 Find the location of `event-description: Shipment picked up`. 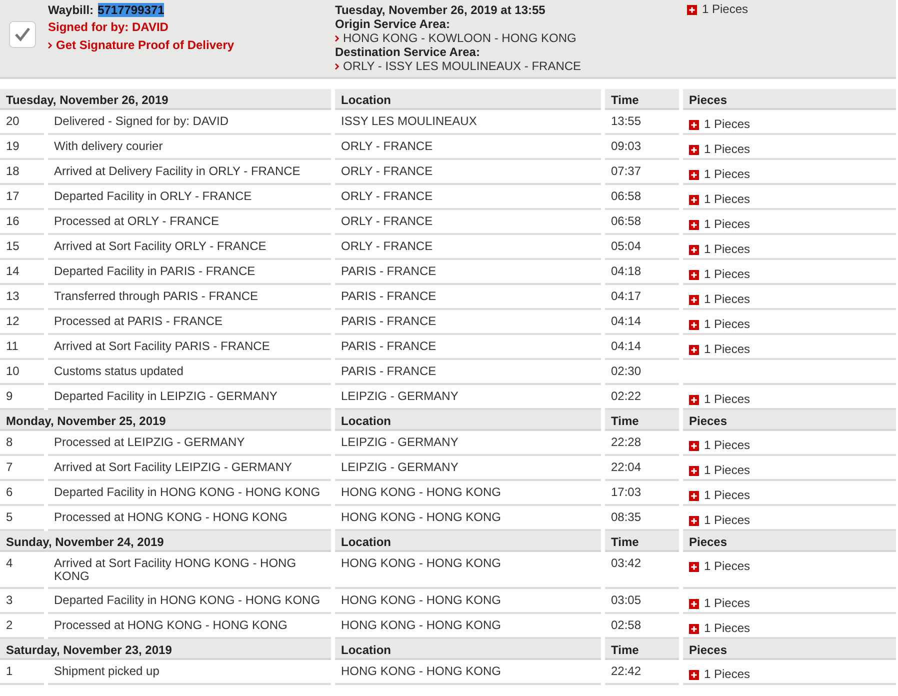

event-description: Shipment picked up is located at coordinates (189, 672).